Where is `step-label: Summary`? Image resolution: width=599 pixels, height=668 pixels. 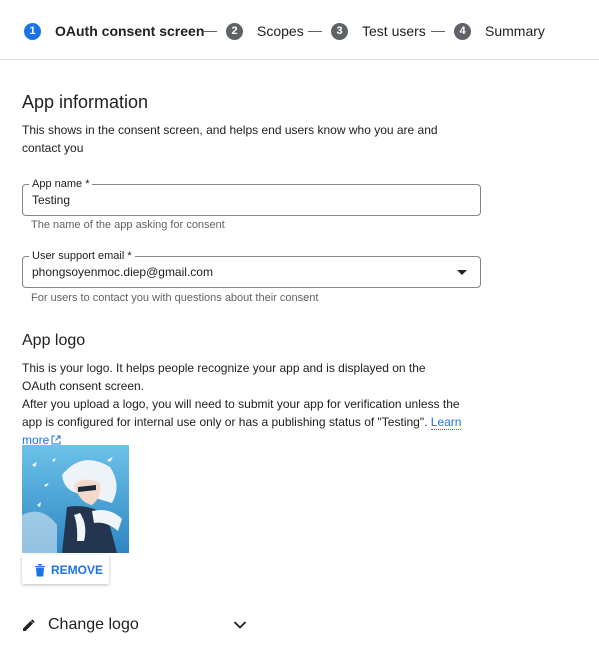
step-label: Summary is located at coordinates (515, 31).